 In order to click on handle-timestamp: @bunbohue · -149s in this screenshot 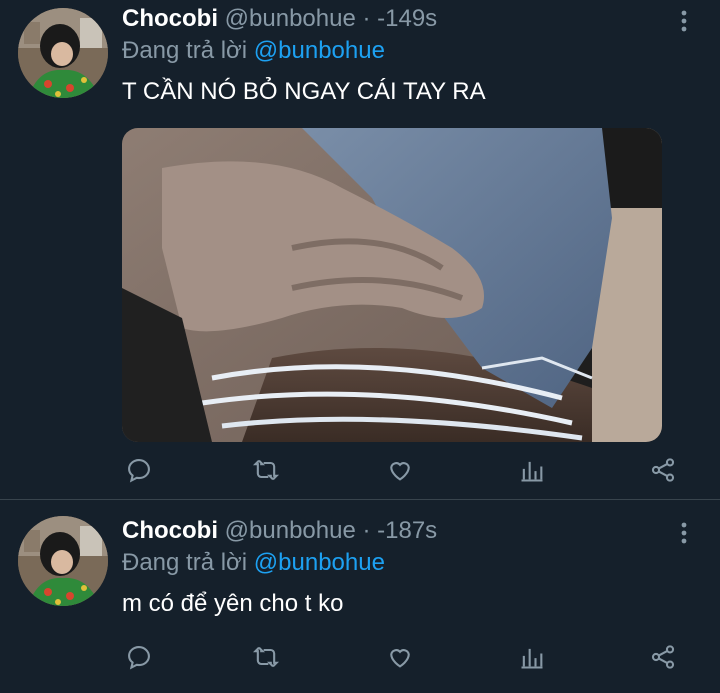, I will do `click(331, 18)`.